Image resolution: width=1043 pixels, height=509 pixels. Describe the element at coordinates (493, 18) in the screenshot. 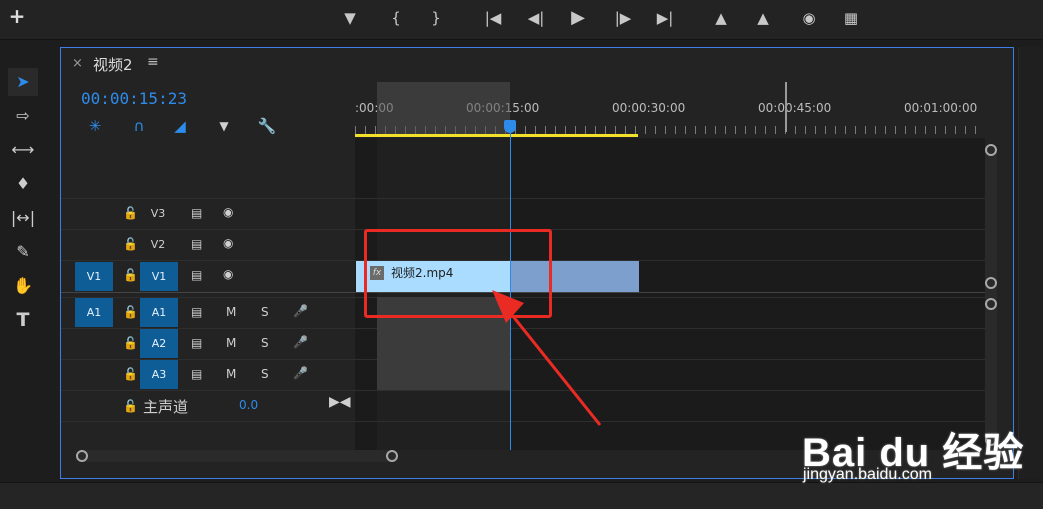

I see `go-to-in-icon: |◀` at that location.